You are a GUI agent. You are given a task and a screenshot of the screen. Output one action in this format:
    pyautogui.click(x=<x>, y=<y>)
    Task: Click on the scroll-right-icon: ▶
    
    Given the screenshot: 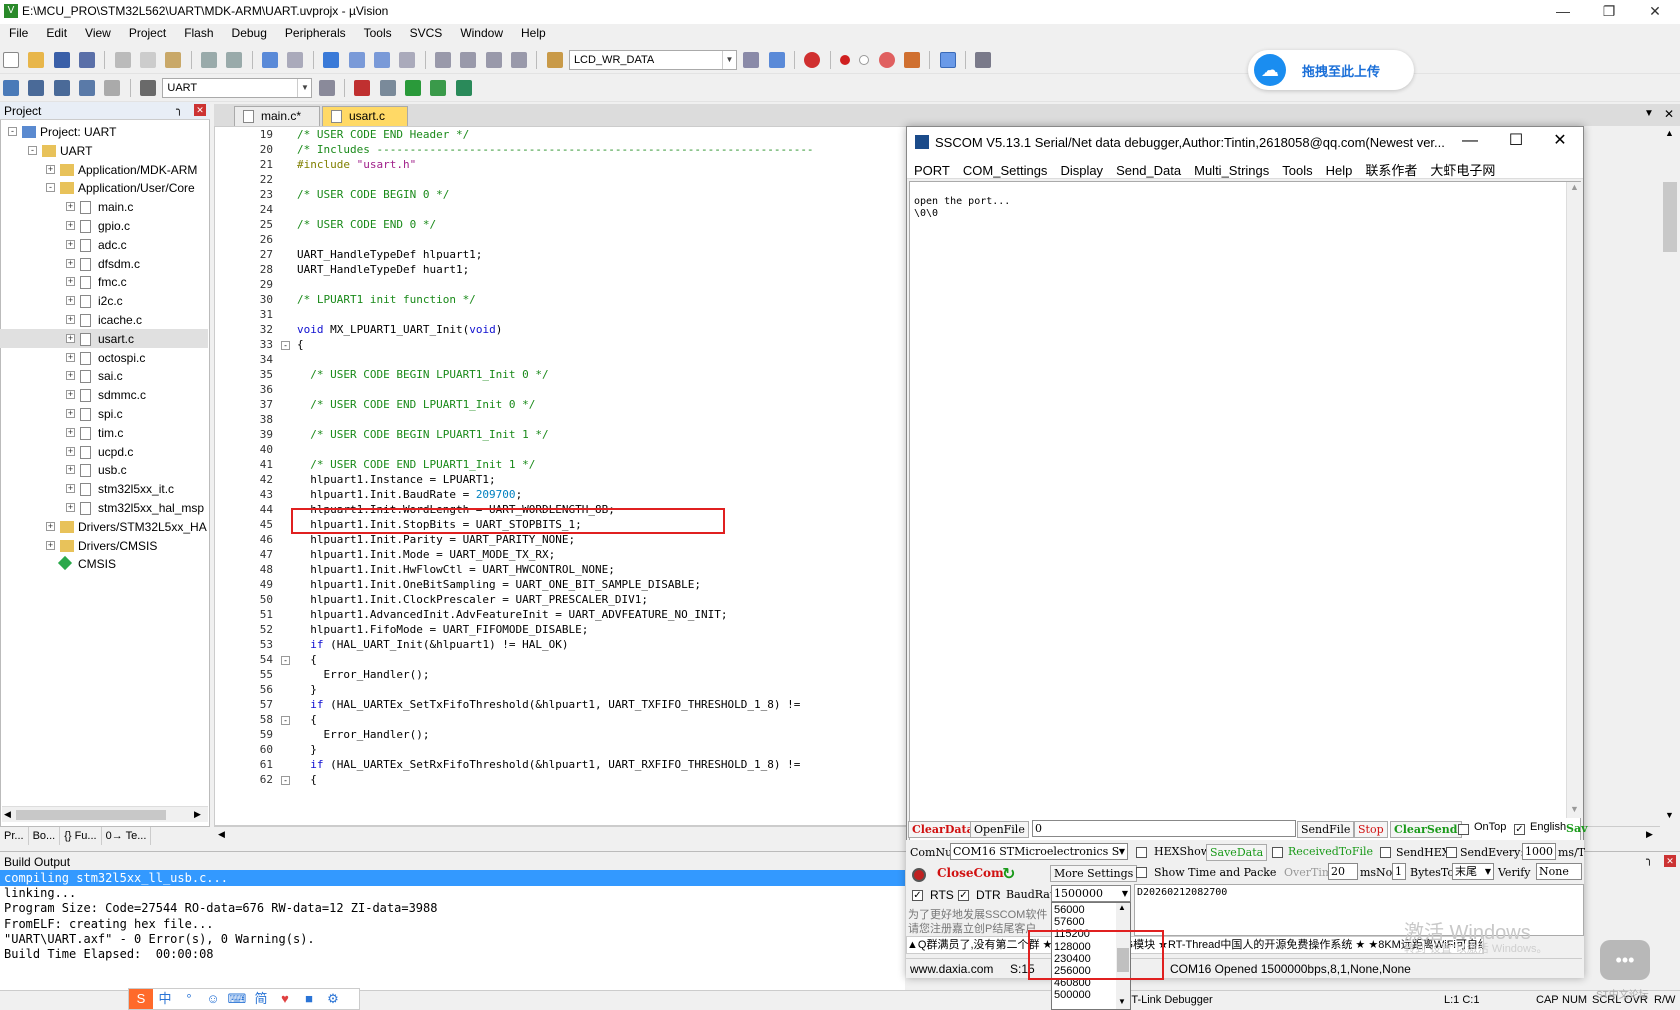 What is the action you would take?
    pyautogui.click(x=197, y=814)
    